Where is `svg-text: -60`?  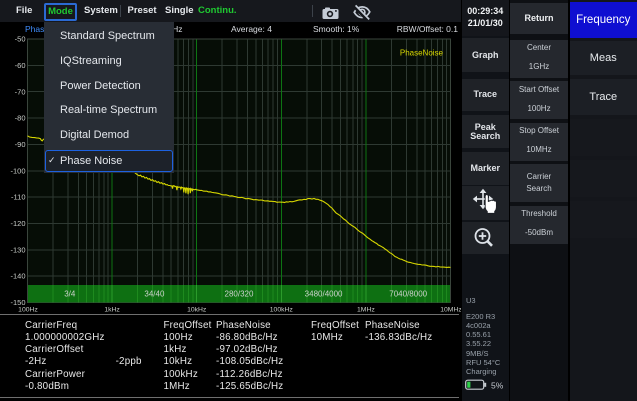 svg-text: -60 is located at coordinates (20, 65).